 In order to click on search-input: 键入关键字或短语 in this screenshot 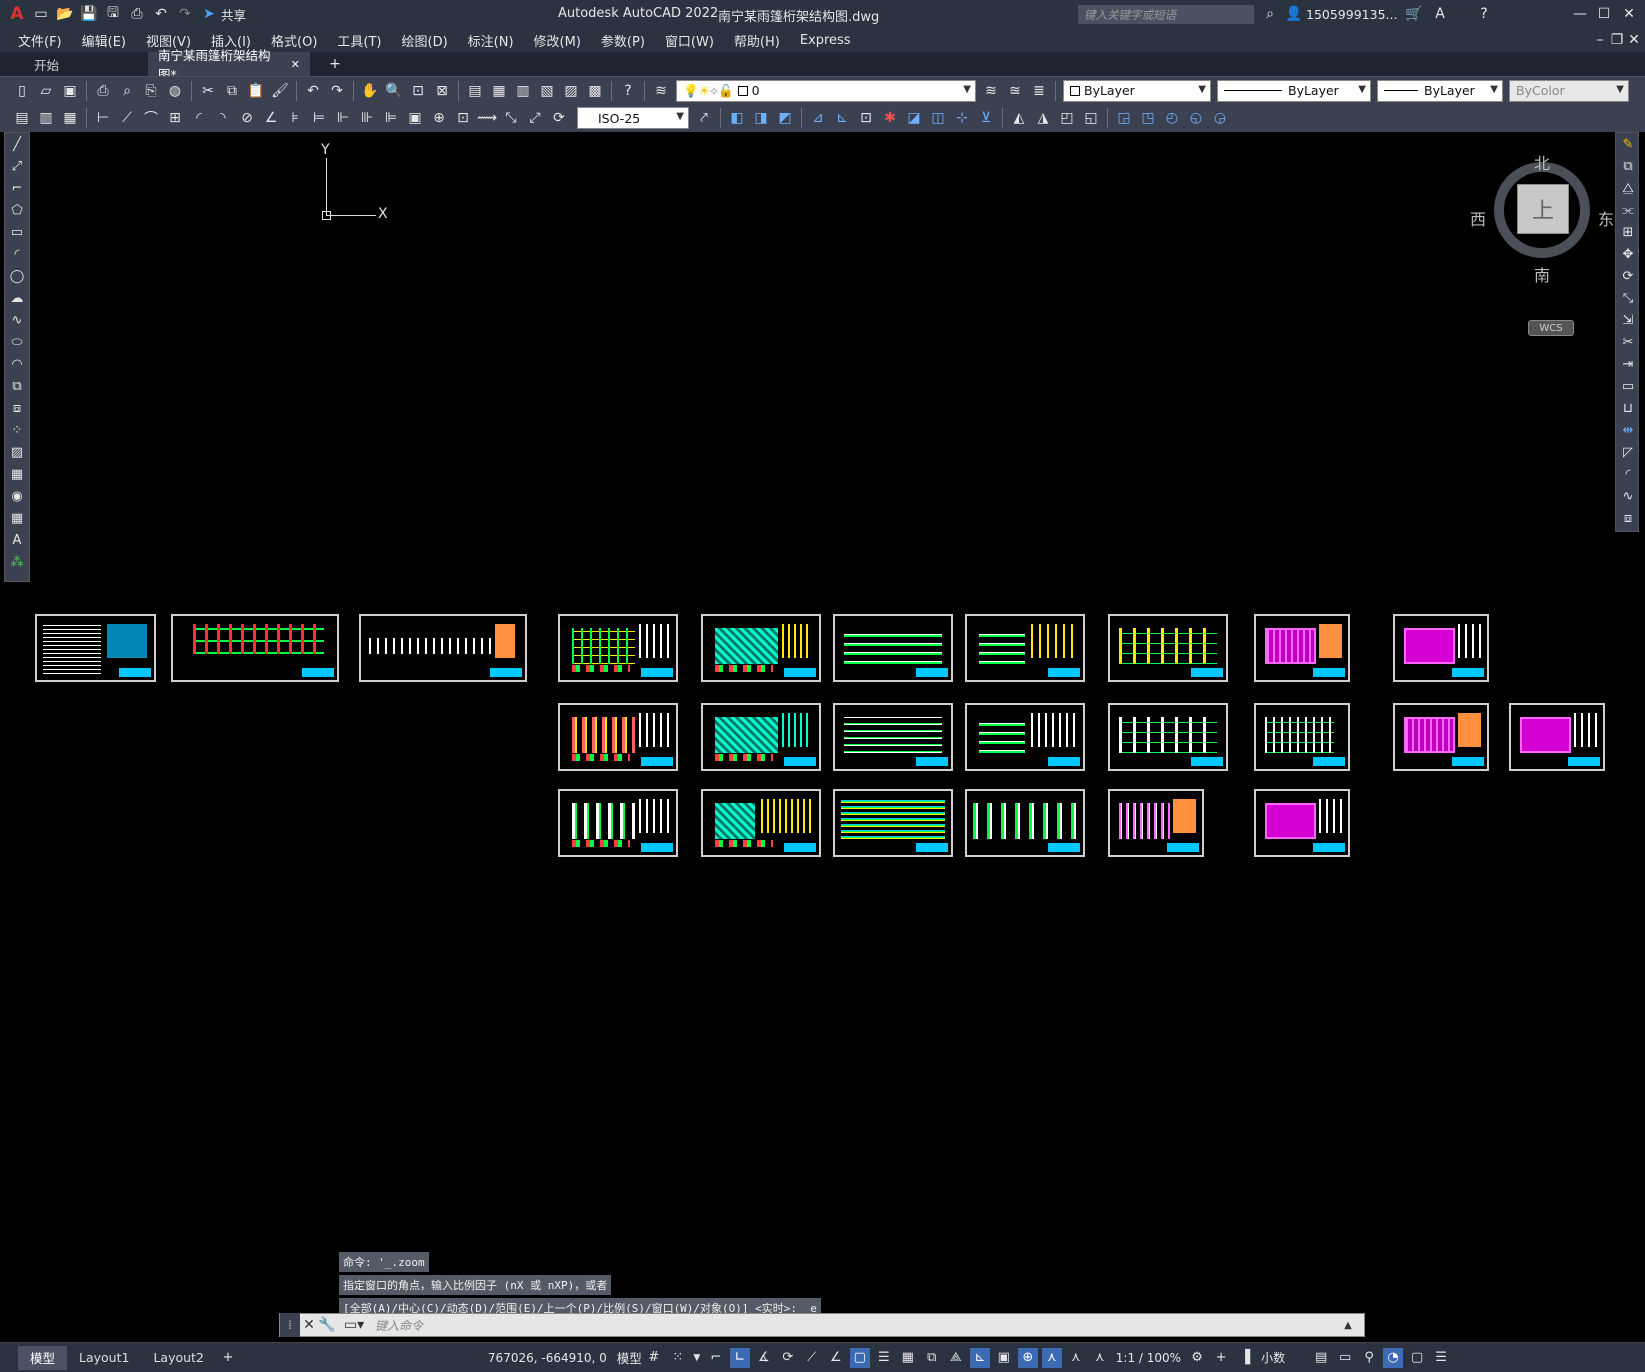, I will do `click(1166, 14)`.